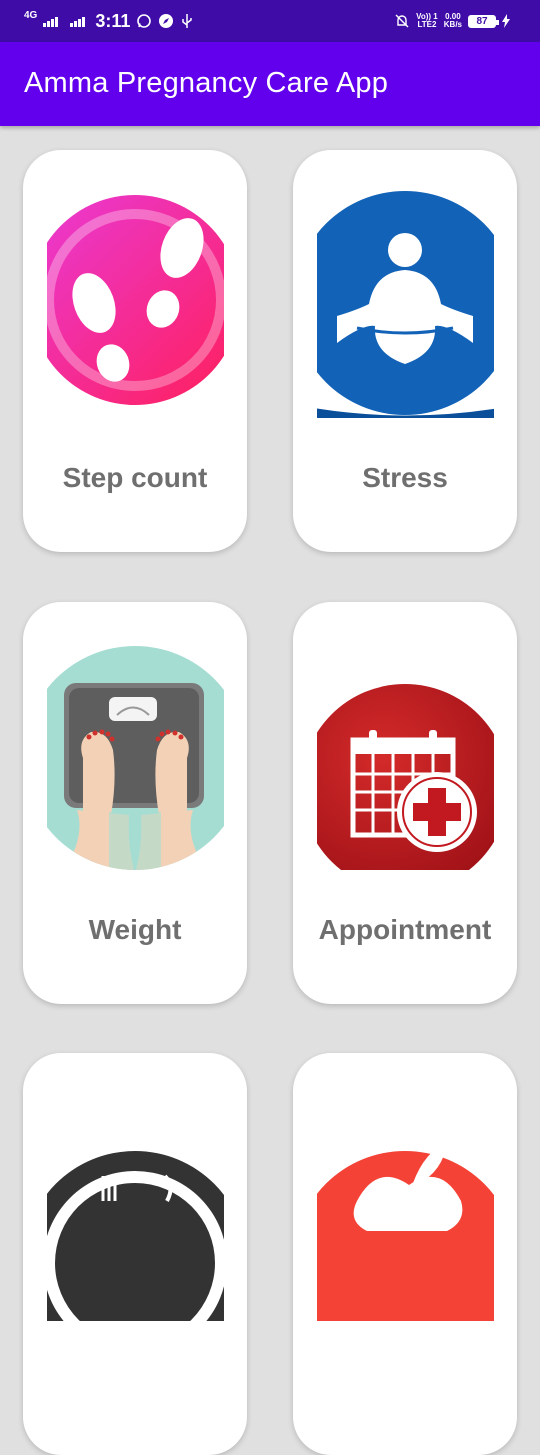 The image size is (540, 1455). I want to click on weight-card: Weight, so click(135, 803).